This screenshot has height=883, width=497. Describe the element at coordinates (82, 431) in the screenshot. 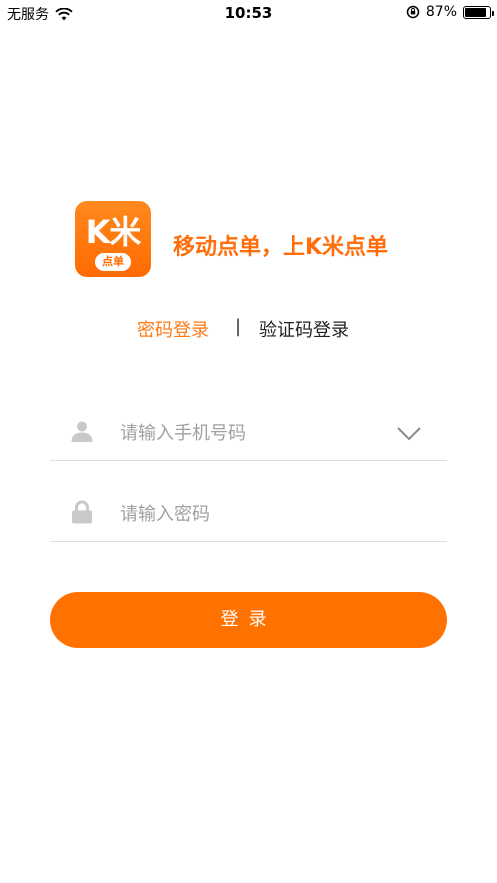

I see `user-icon` at that location.